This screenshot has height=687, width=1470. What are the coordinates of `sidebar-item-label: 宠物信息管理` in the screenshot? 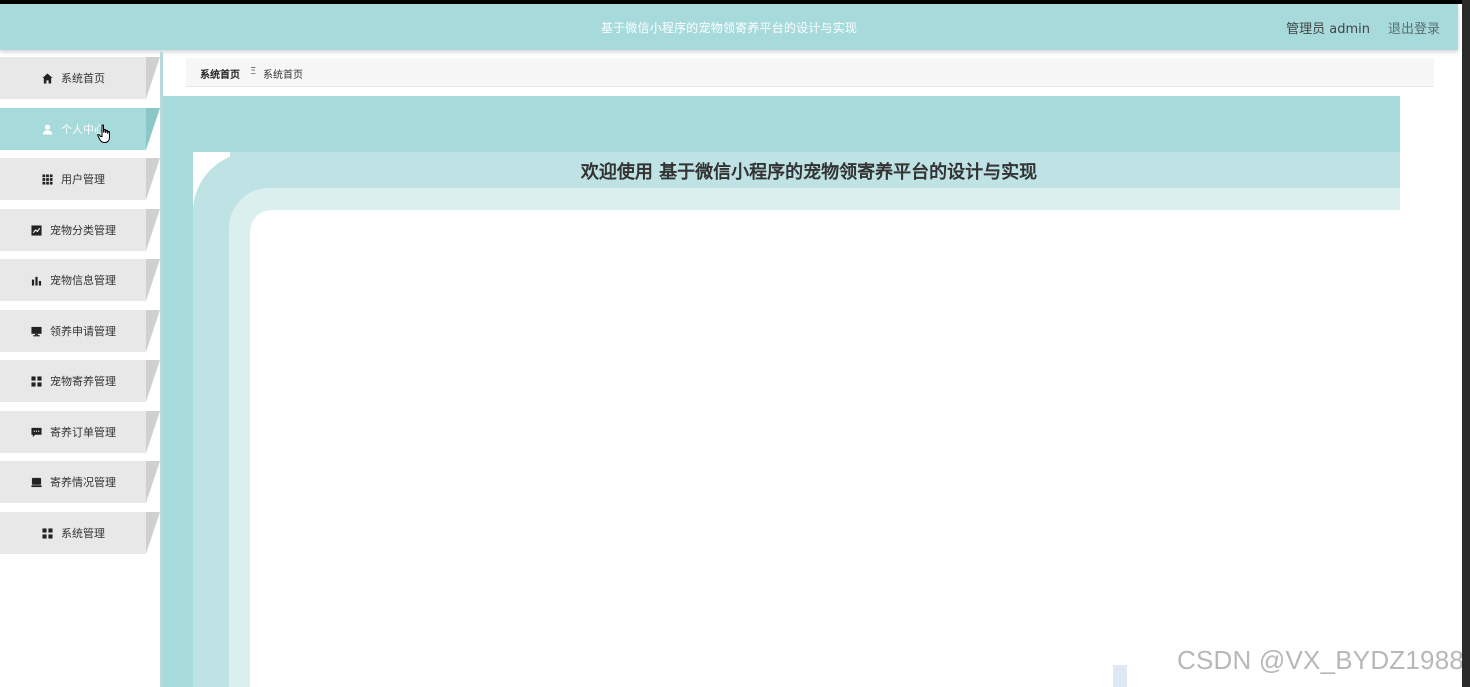 It's located at (83, 280).